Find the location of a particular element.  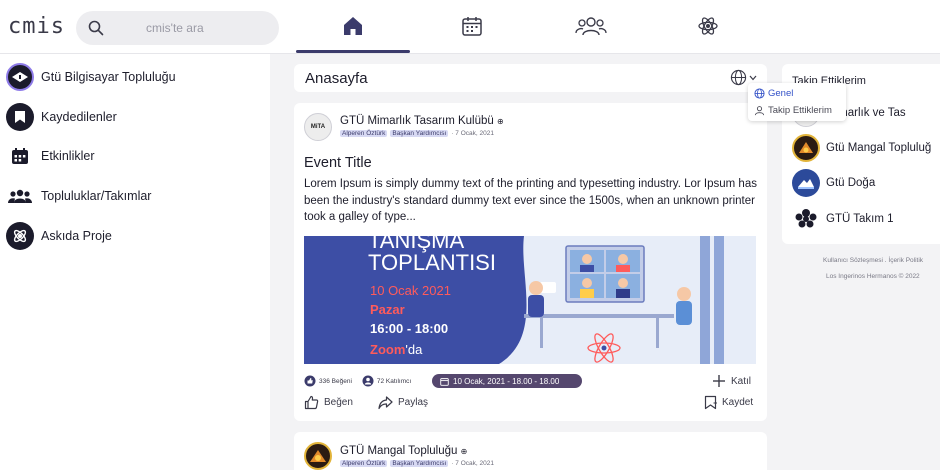

menu-item-following: Takip Ettiklerim is located at coordinates (793, 110).